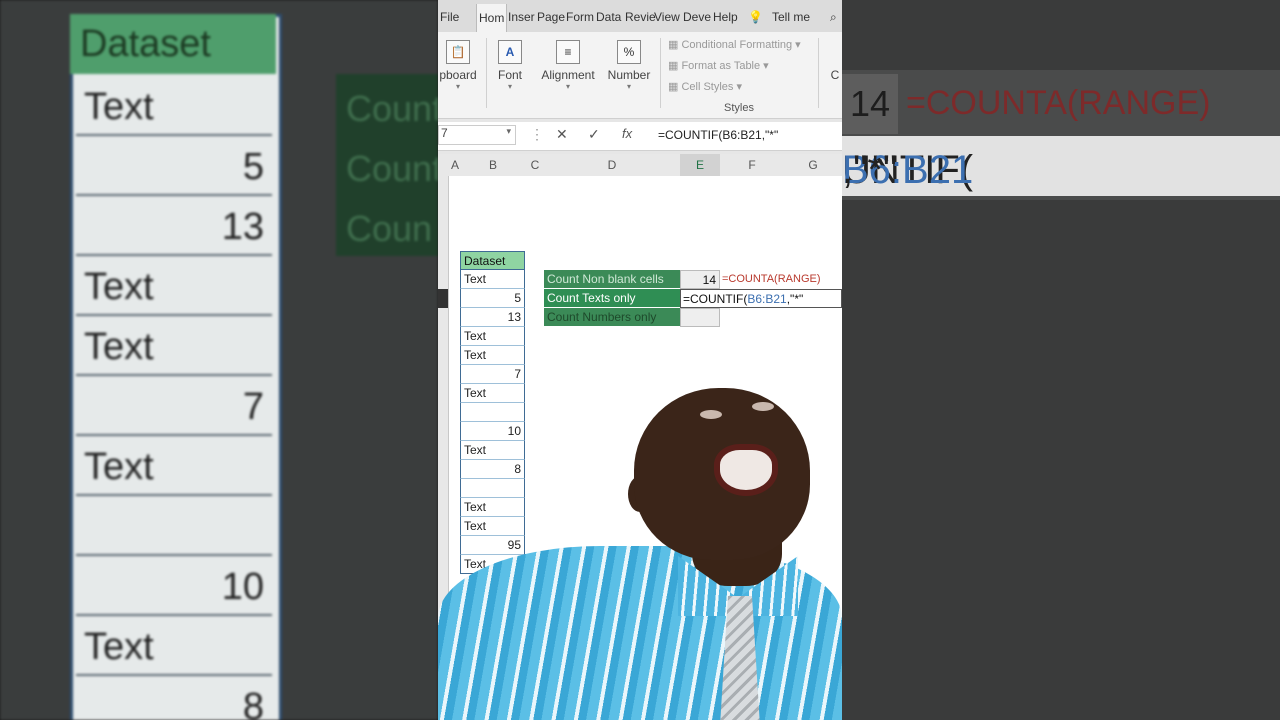  Describe the element at coordinates (667, 17) in the screenshot. I see `menu-view: View` at that location.